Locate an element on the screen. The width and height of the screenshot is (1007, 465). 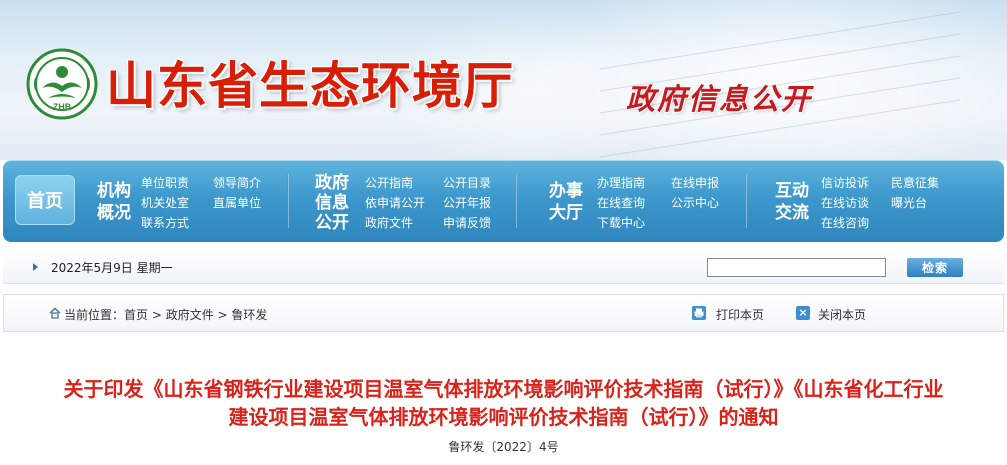
nav-home-button: 首页 is located at coordinates (45, 200).